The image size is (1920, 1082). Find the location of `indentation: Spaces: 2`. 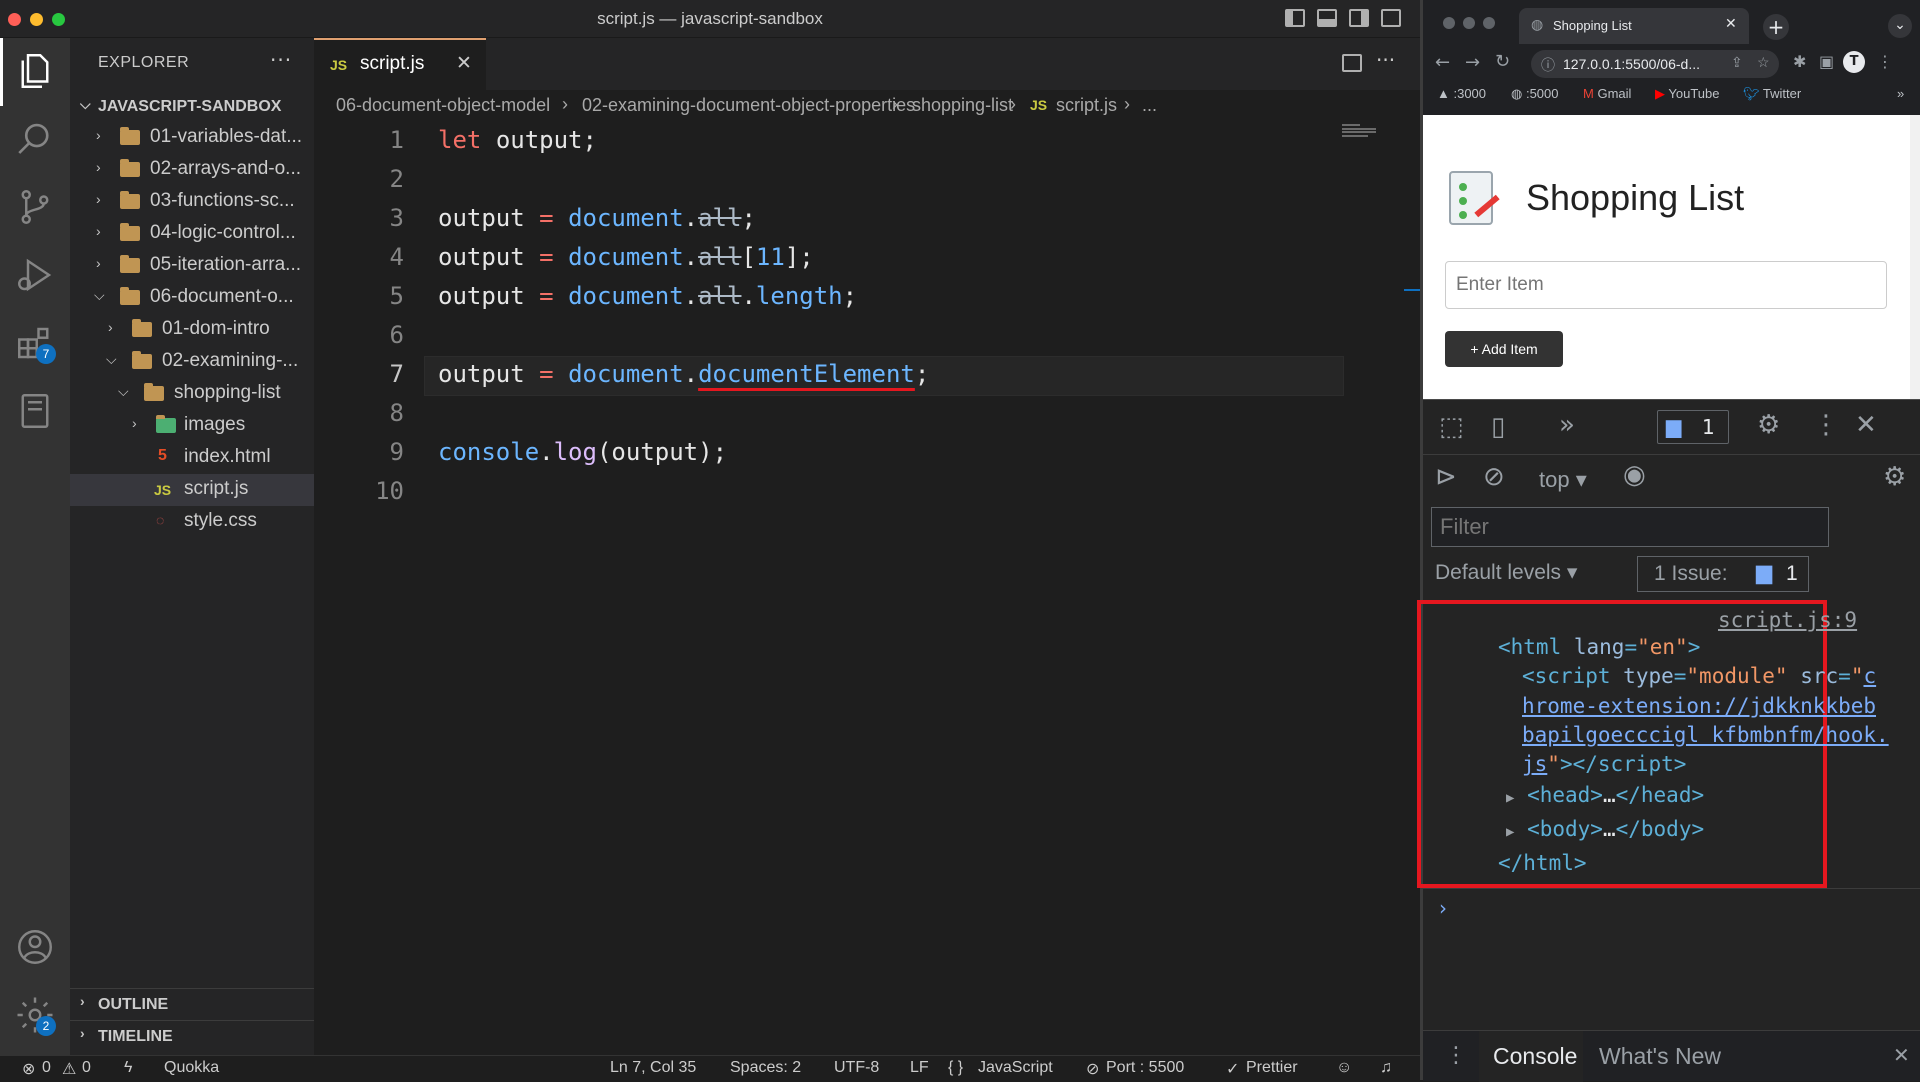

indentation: Spaces: 2 is located at coordinates (765, 1068).